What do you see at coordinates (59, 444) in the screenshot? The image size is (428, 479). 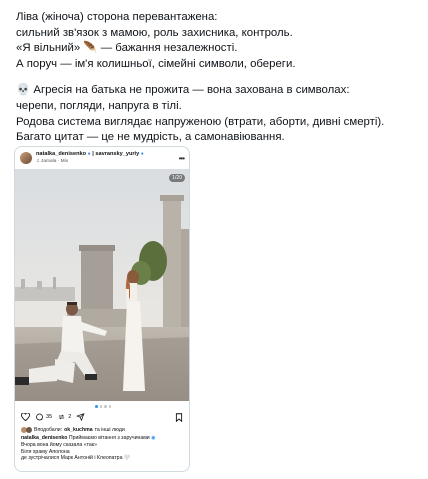 I see `caption-line: Вчора вона йому сказала «так»` at bounding box center [59, 444].